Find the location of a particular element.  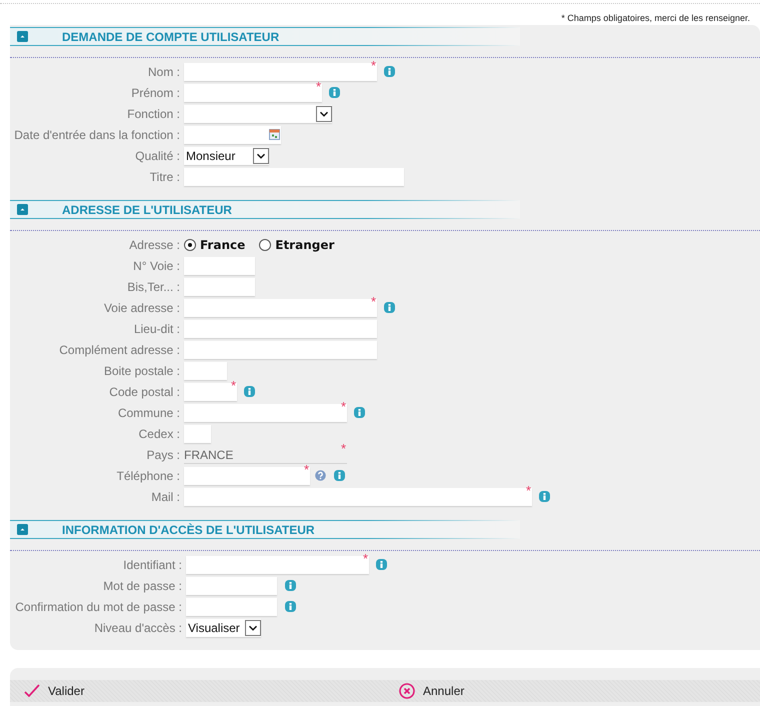

field-label: Fonction : is located at coordinates (153, 113).